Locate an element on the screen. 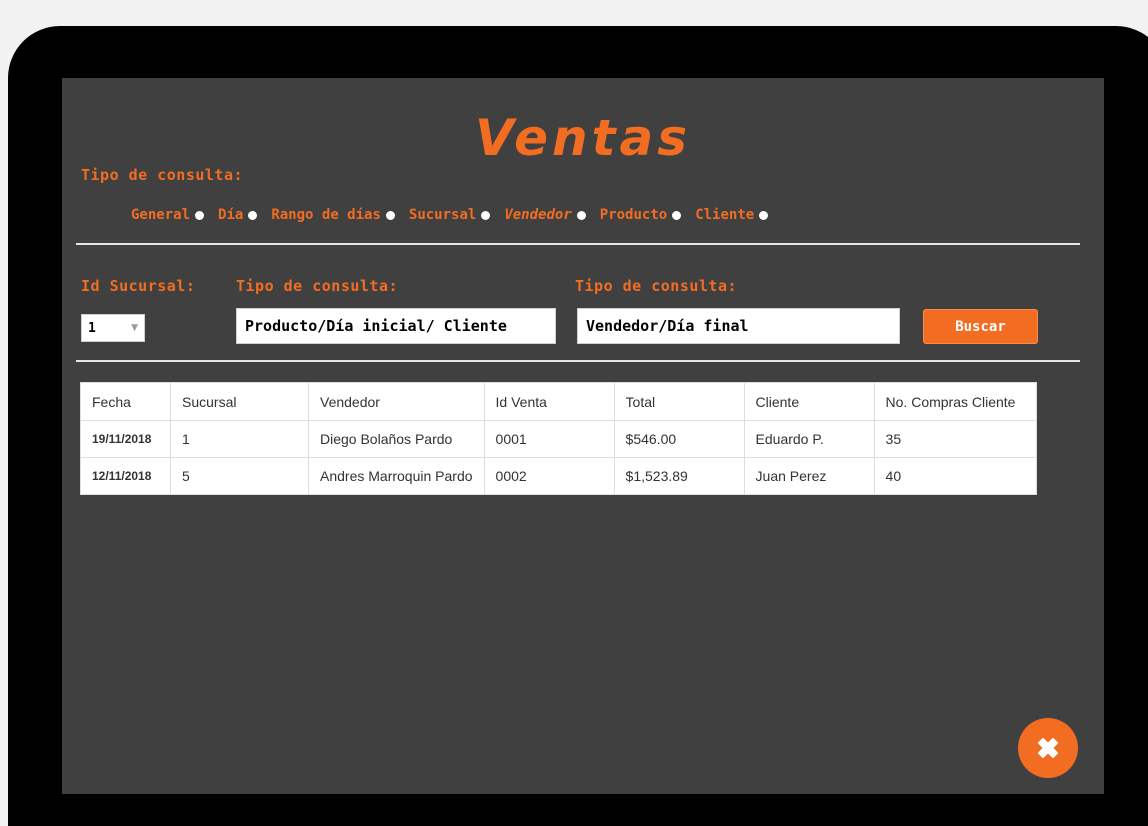  col-header-vendedor: Vendedor is located at coordinates (396, 401).